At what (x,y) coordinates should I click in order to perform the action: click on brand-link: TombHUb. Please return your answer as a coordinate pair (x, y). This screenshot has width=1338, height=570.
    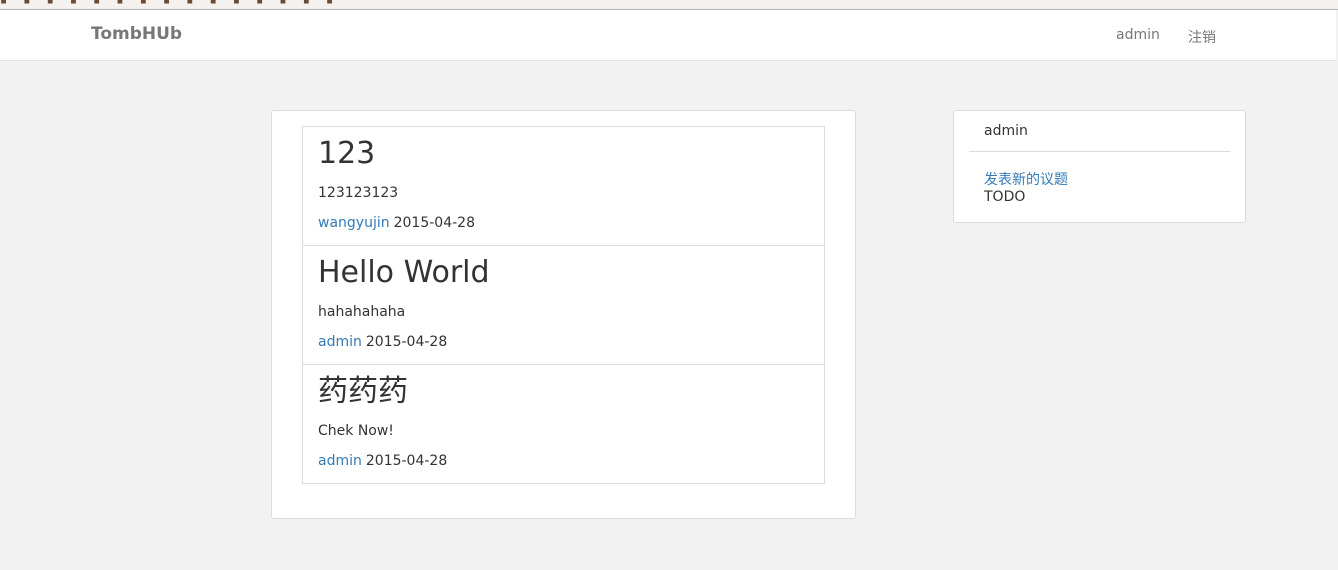
    Looking at the image, I should click on (136, 34).